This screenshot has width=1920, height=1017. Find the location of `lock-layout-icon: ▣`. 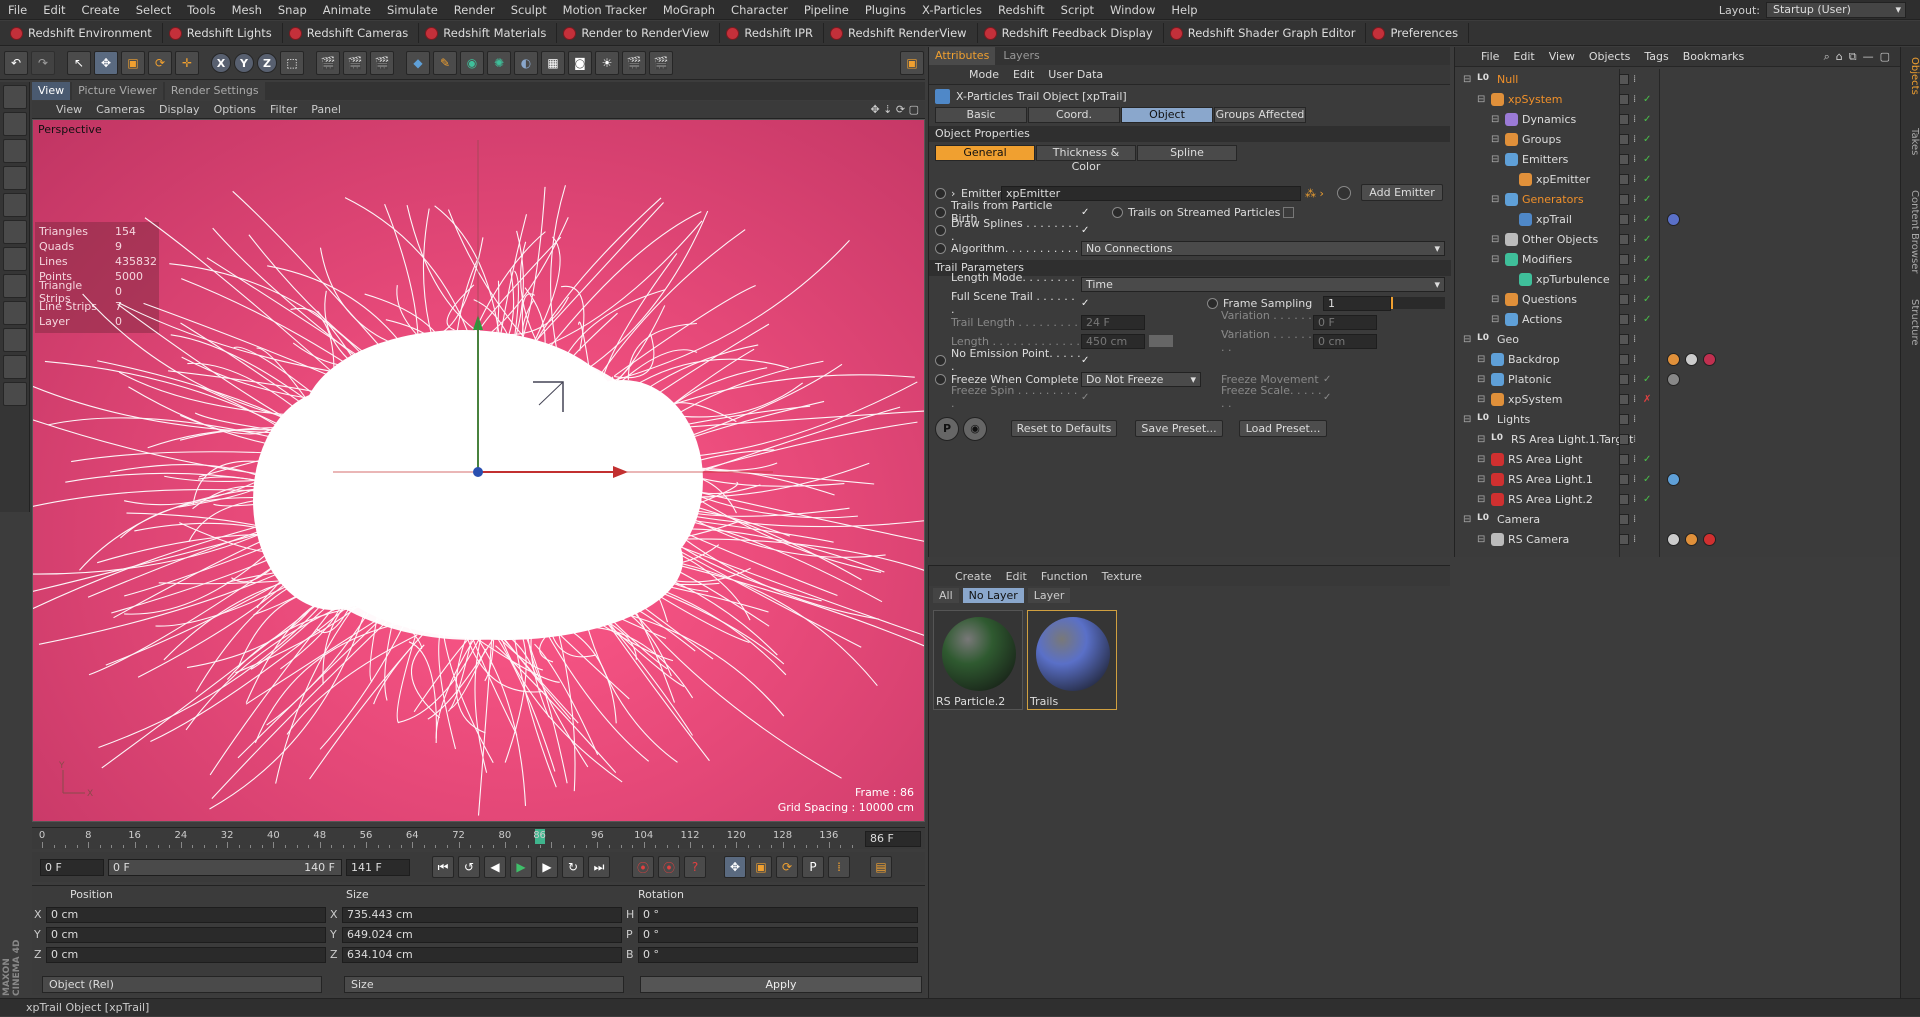

lock-layout-icon: ▣ is located at coordinates (912, 63).